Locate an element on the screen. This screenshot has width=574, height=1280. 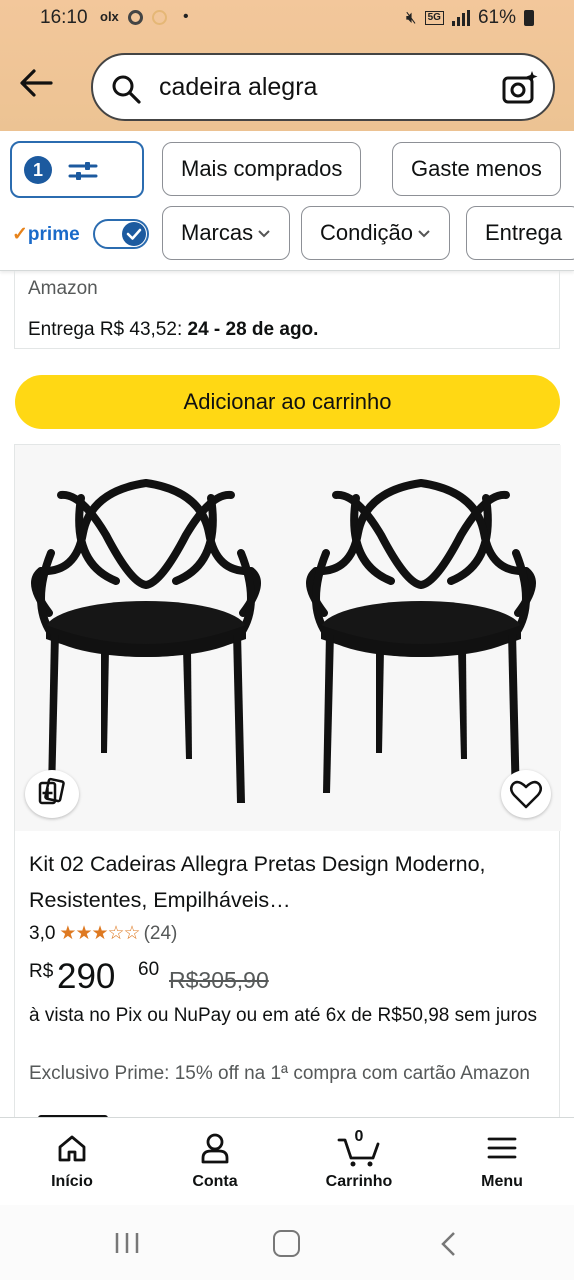
app-notification-icon is located at coordinates (159, 17).